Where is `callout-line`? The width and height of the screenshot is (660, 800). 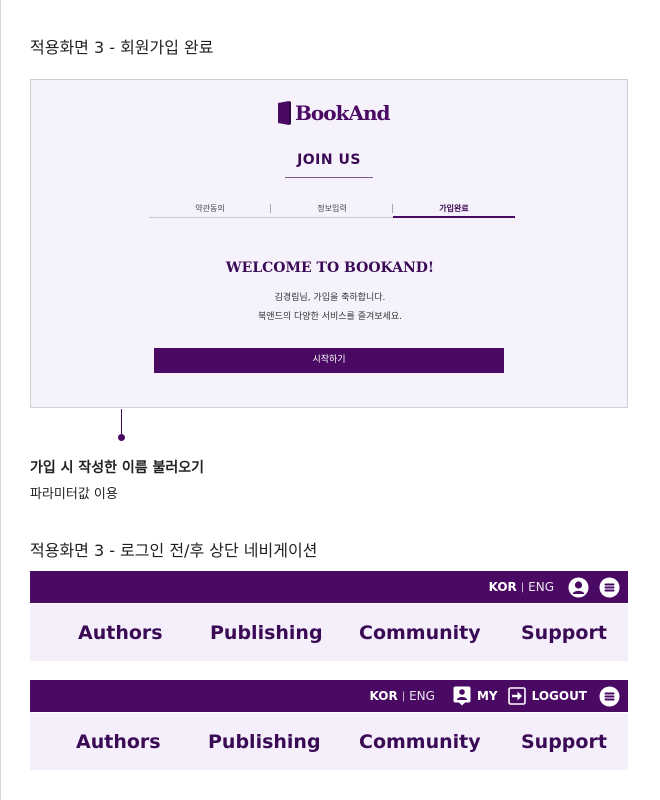 callout-line is located at coordinates (121, 422).